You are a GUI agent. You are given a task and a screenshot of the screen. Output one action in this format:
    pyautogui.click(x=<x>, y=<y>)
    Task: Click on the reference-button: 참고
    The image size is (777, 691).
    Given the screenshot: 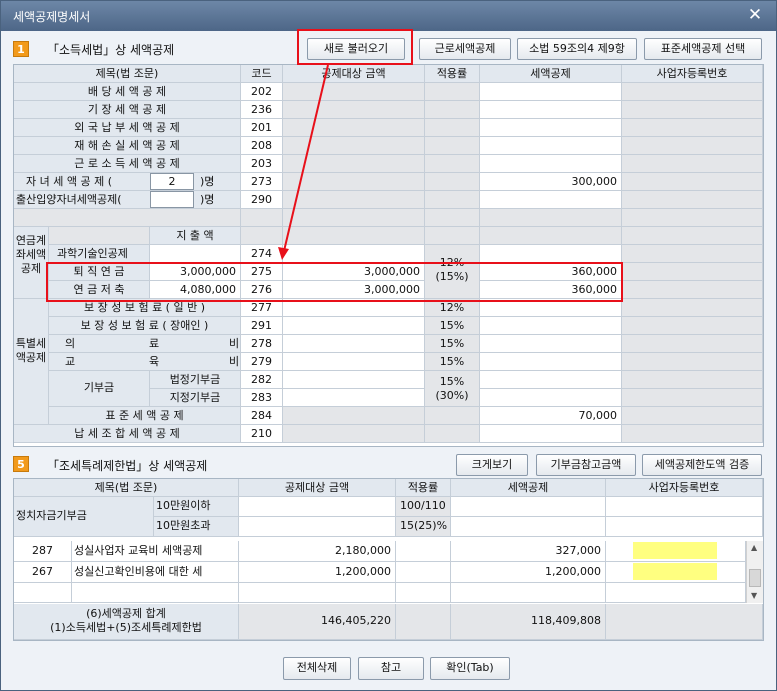 What is the action you would take?
    pyautogui.click(x=391, y=668)
    